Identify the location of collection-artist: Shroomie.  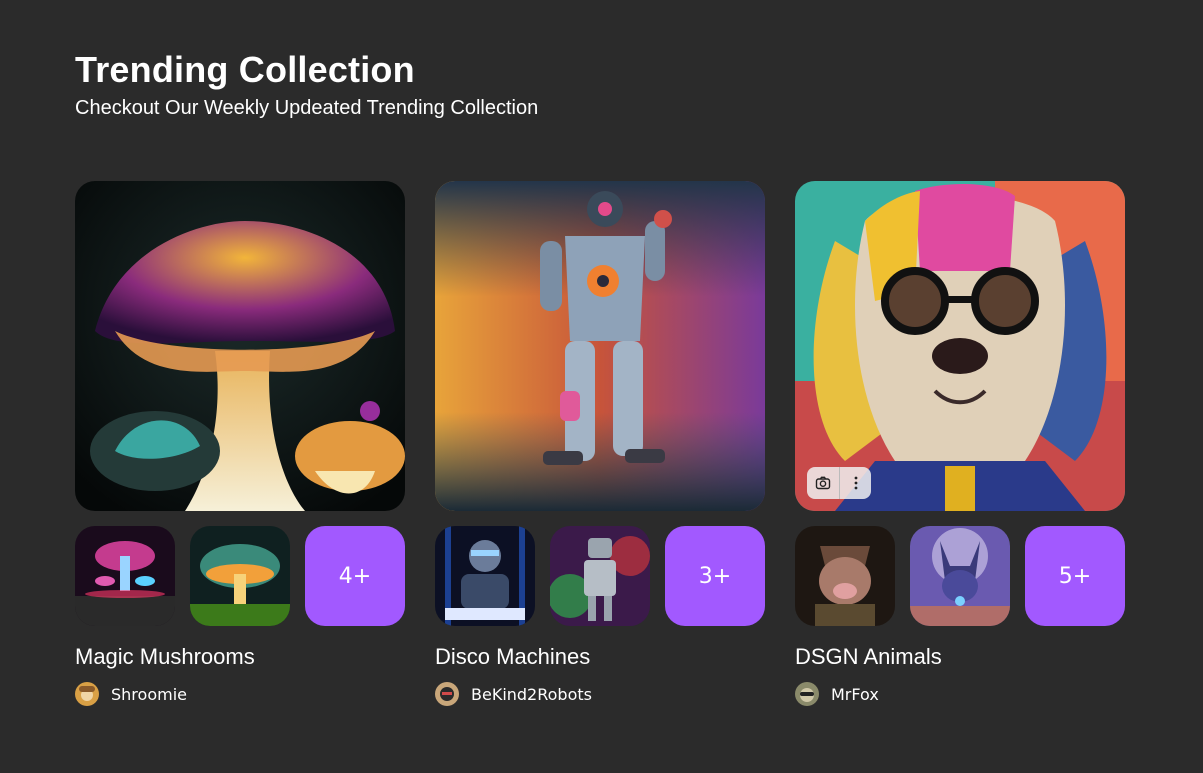
(240, 694).